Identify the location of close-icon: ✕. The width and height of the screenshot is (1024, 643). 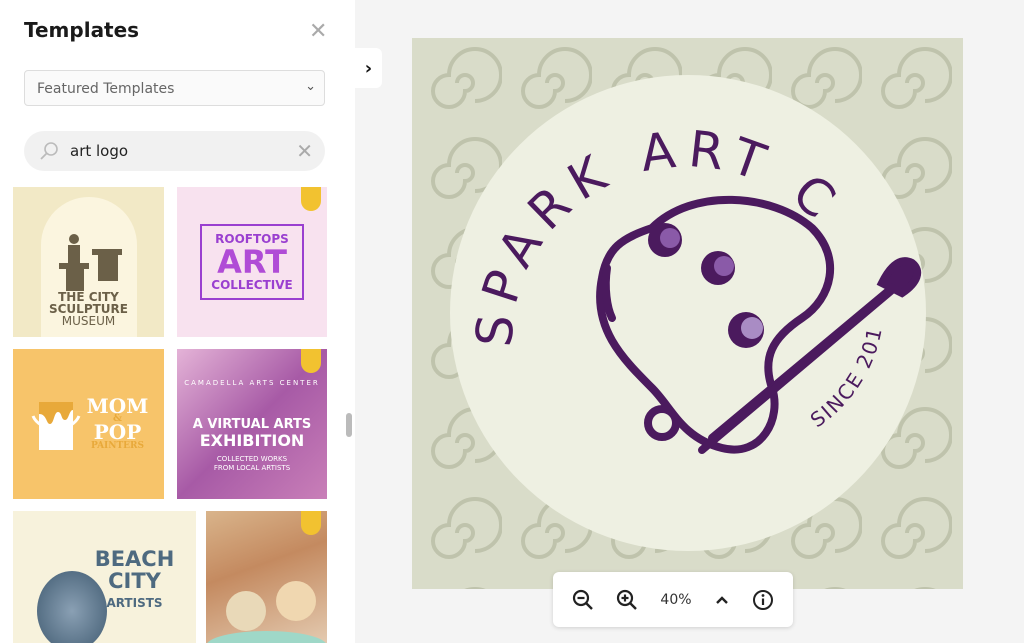
(318, 31).